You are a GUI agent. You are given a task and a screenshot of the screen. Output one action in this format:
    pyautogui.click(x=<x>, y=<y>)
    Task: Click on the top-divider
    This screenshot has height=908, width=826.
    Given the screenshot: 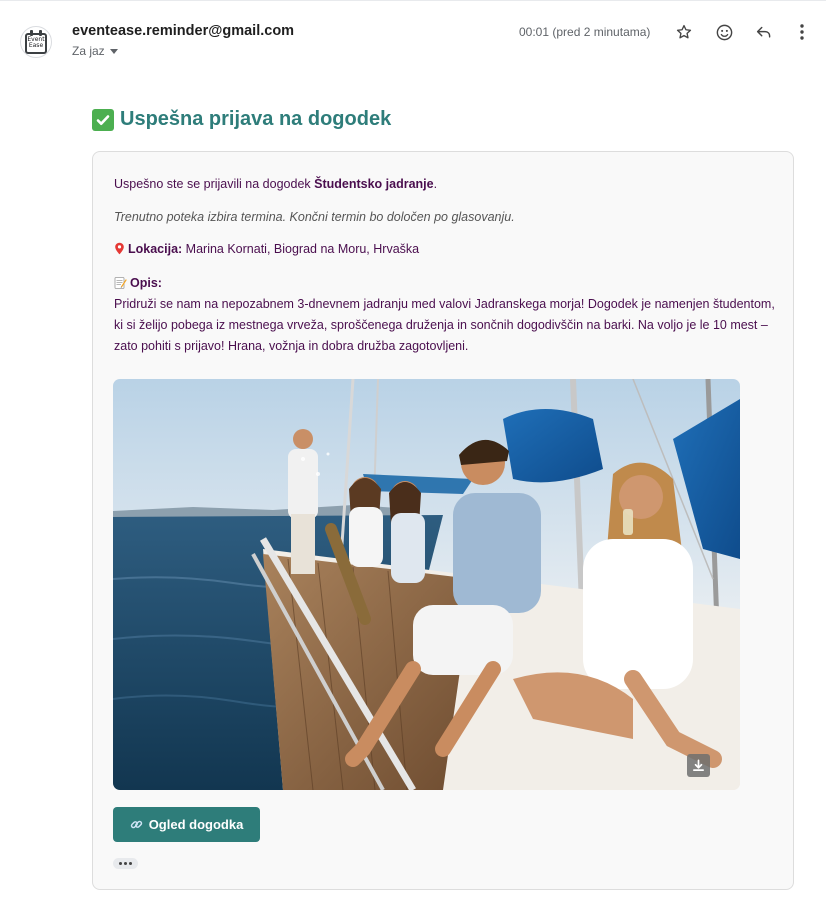 What is the action you would take?
    pyautogui.click(x=413, y=0)
    